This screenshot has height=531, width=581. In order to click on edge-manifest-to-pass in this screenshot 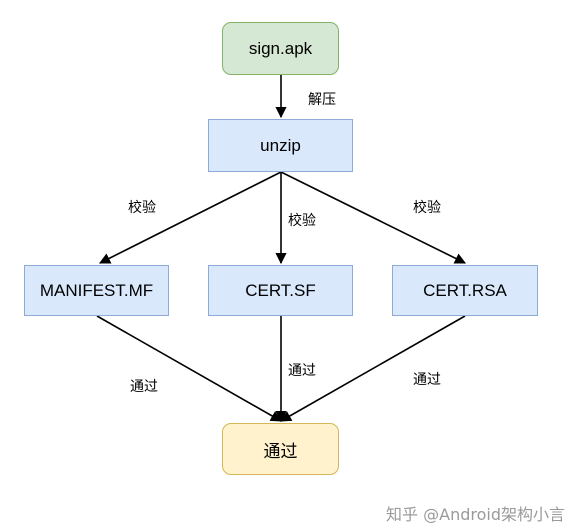, I will do `click(189, 368)`.